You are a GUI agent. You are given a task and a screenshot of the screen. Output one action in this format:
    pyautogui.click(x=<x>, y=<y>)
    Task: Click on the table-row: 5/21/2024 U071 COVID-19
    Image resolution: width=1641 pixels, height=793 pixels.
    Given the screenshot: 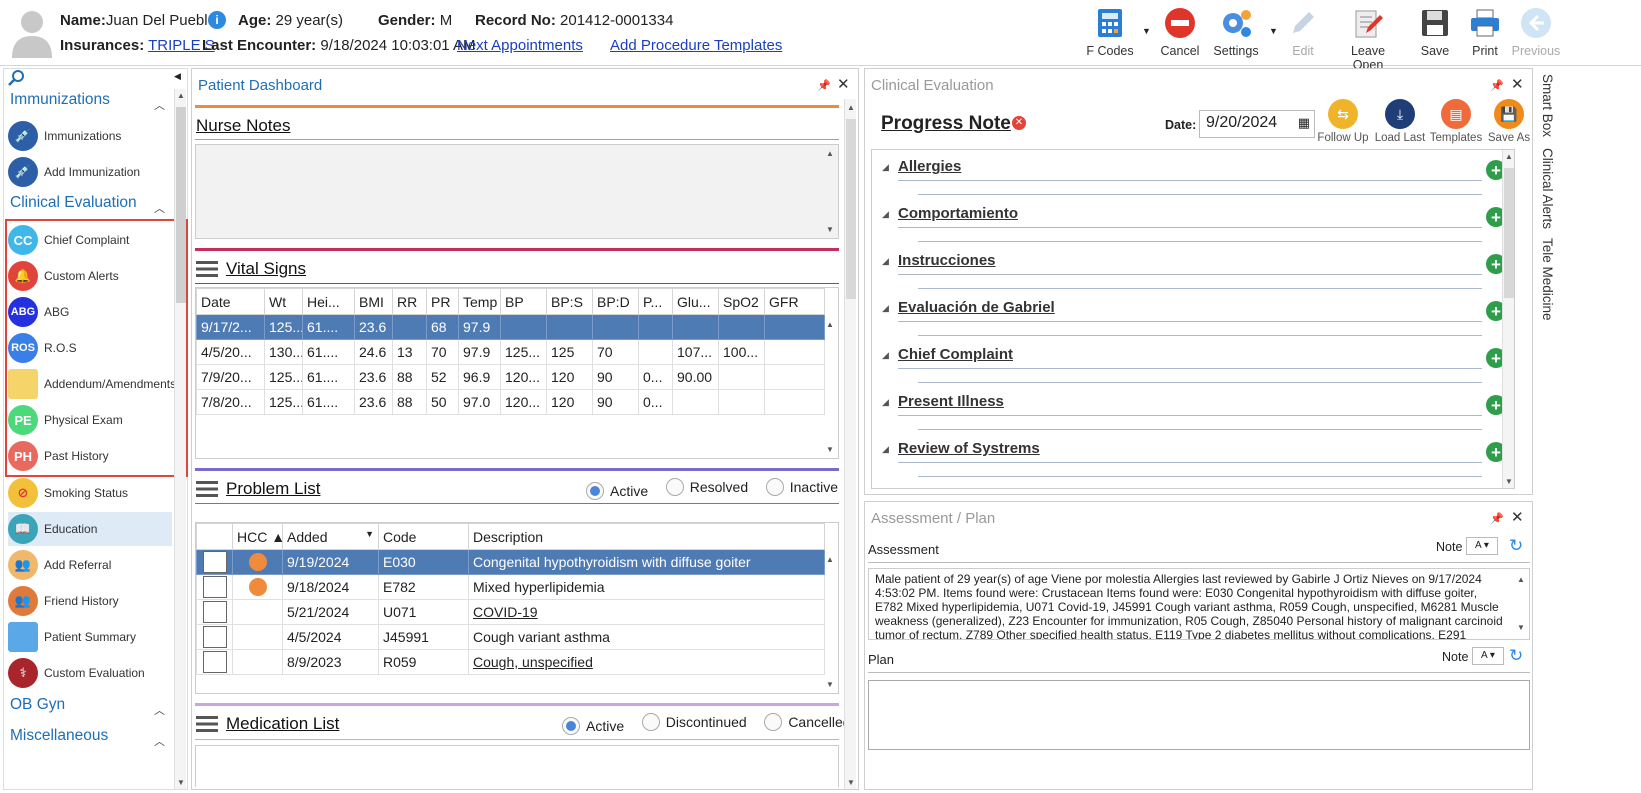 What is the action you would take?
    pyautogui.click(x=510, y=612)
    